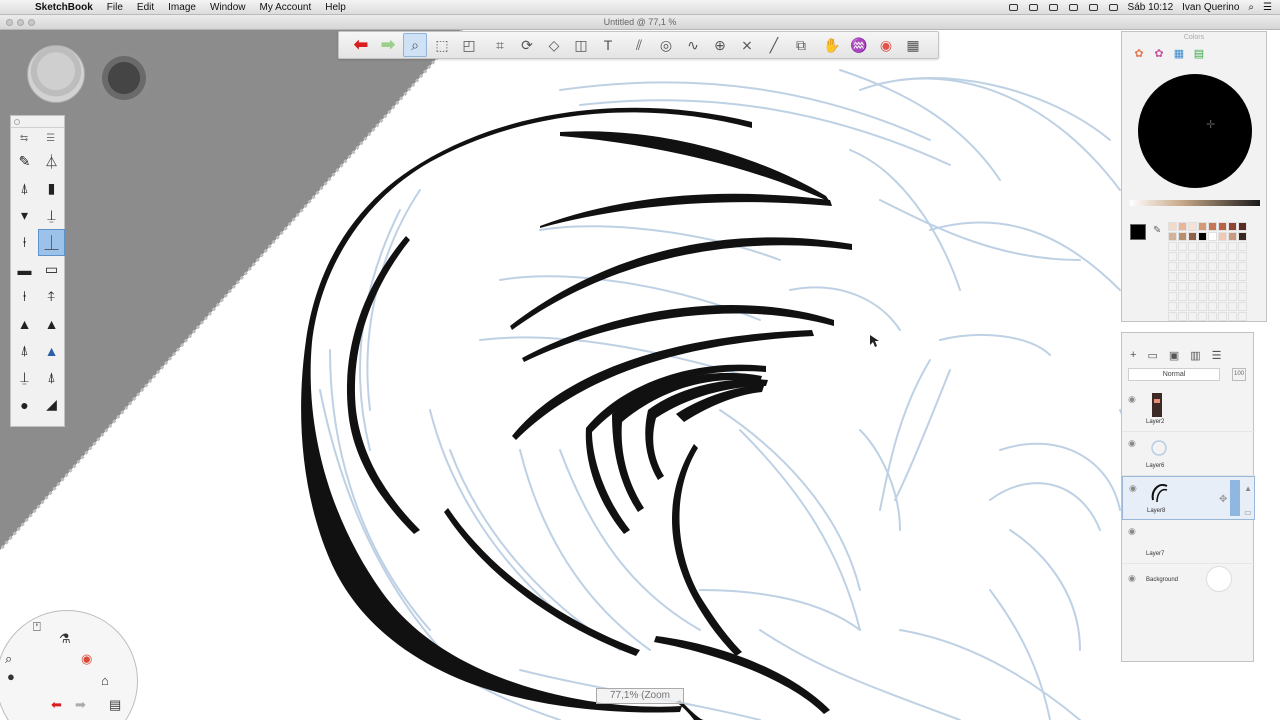 The height and width of the screenshot is (720, 1280). What do you see at coordinates (24, 377) in the screenshot?
I see `paint-brush-icon: ⍊` at bounding box center [24, 377].